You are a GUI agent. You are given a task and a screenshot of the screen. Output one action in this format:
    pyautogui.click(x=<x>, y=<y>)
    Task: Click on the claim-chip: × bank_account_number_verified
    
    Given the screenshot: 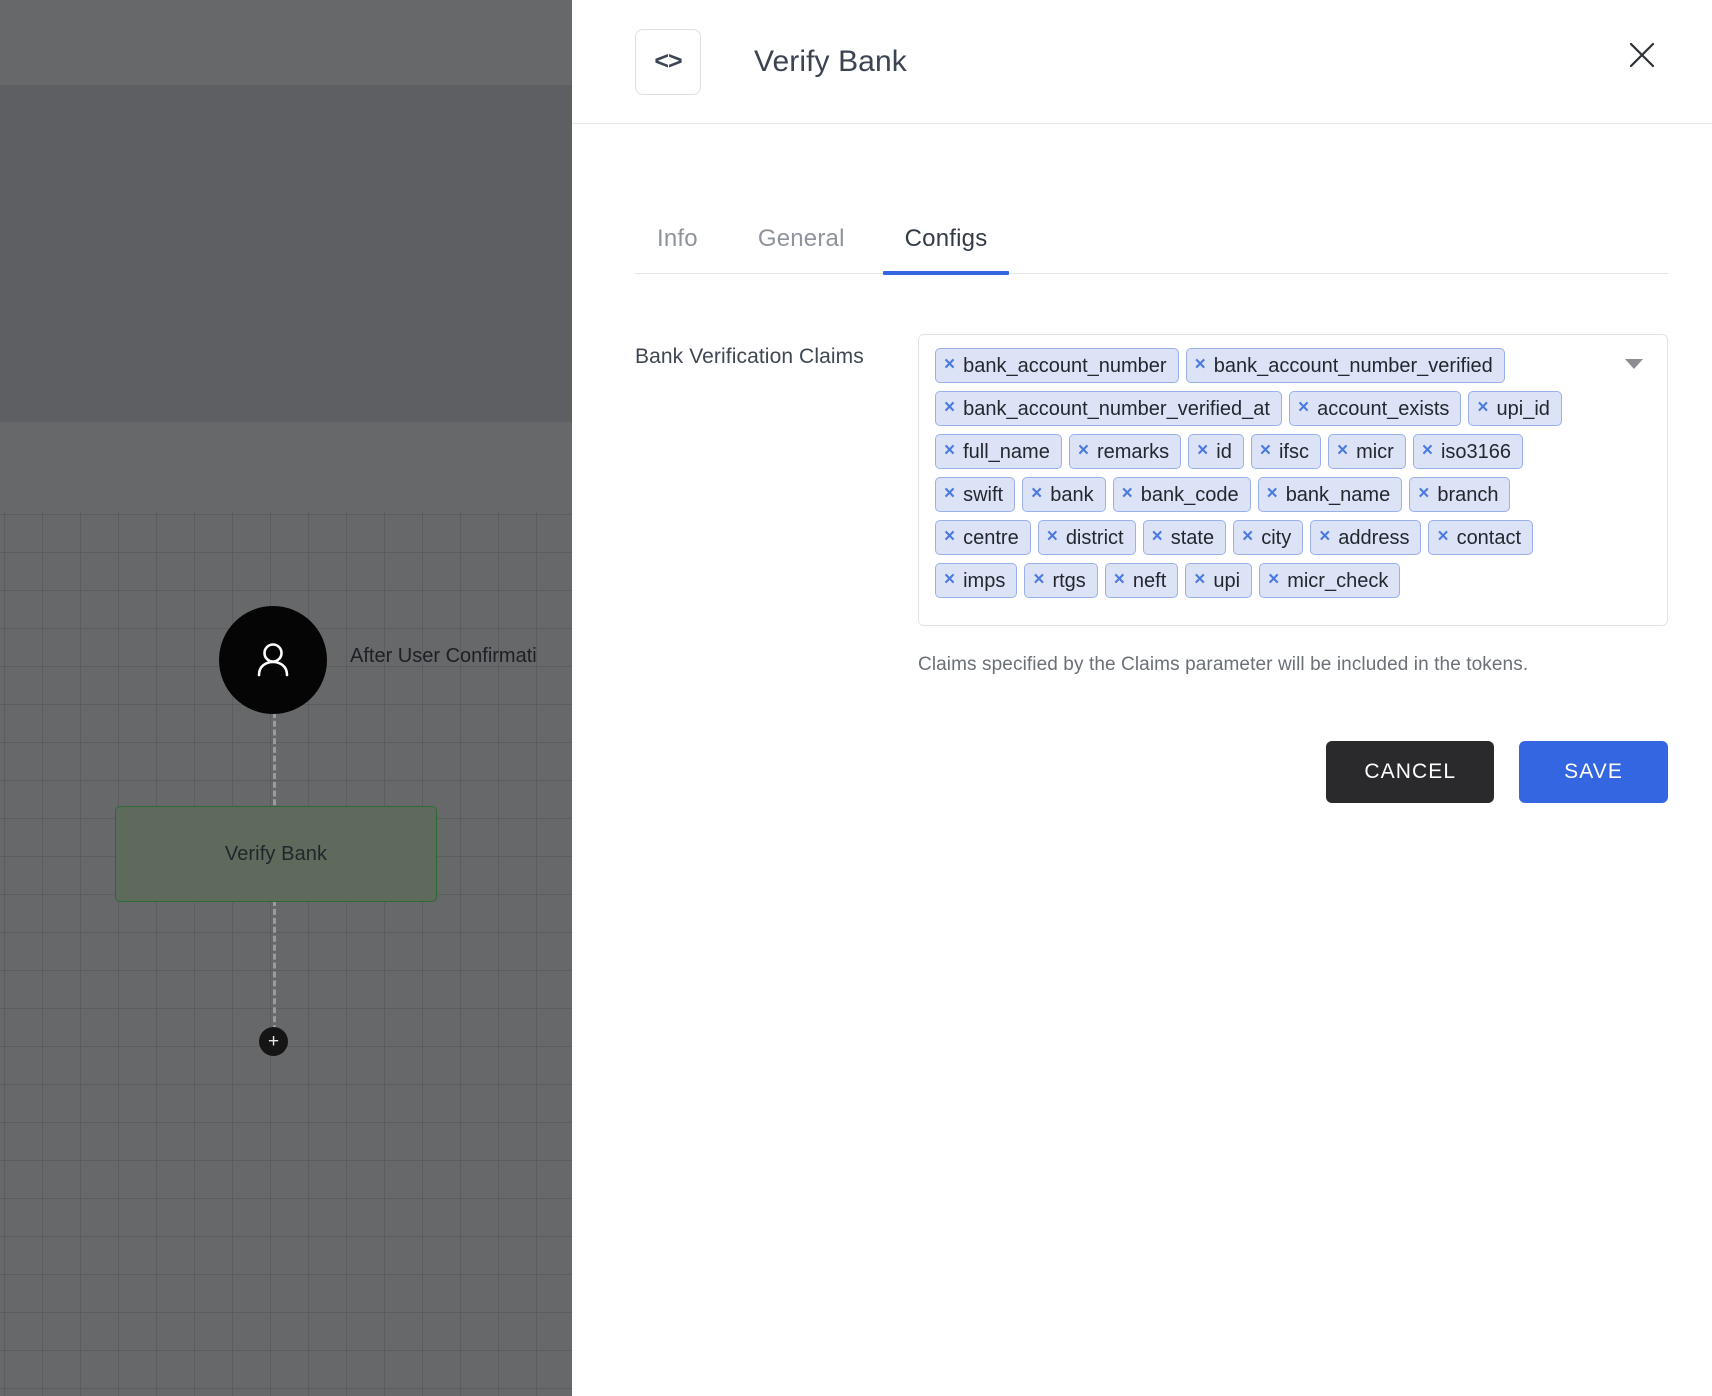 What is the action you would take?
    pyautogui.click(x=1345, y=365)
    